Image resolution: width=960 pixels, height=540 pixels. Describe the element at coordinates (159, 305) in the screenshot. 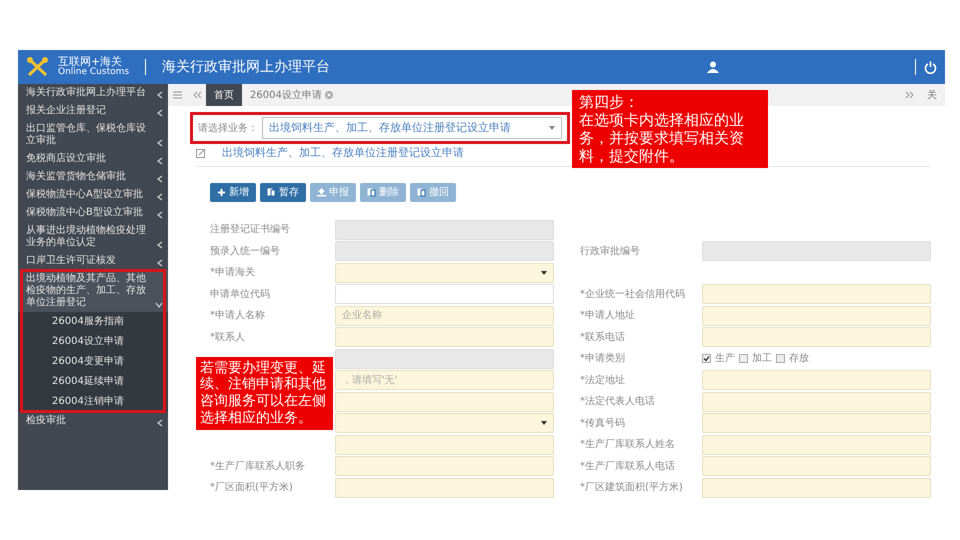

I see `chevron-down-icon` at that location.